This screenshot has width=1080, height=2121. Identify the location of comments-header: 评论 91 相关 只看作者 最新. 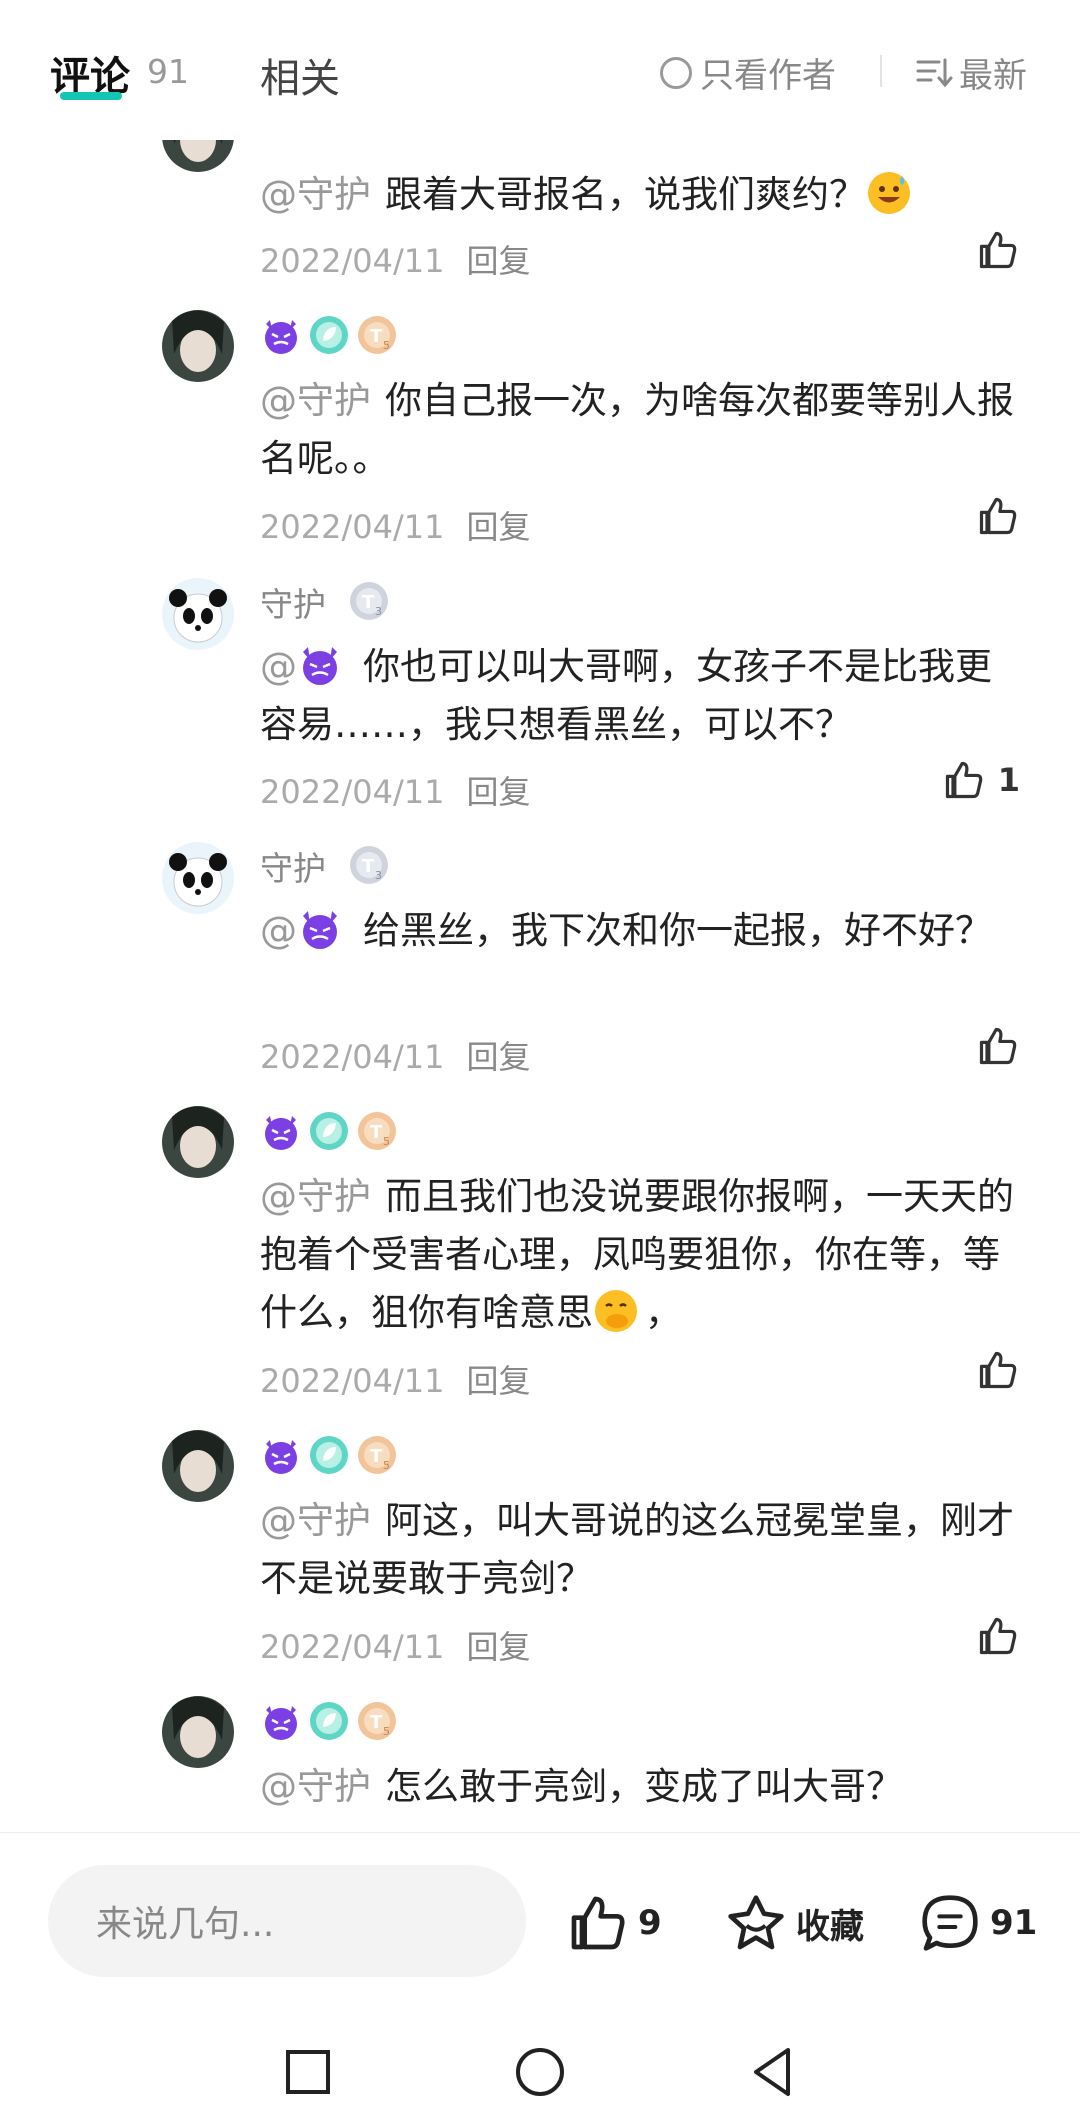
(540, 70).